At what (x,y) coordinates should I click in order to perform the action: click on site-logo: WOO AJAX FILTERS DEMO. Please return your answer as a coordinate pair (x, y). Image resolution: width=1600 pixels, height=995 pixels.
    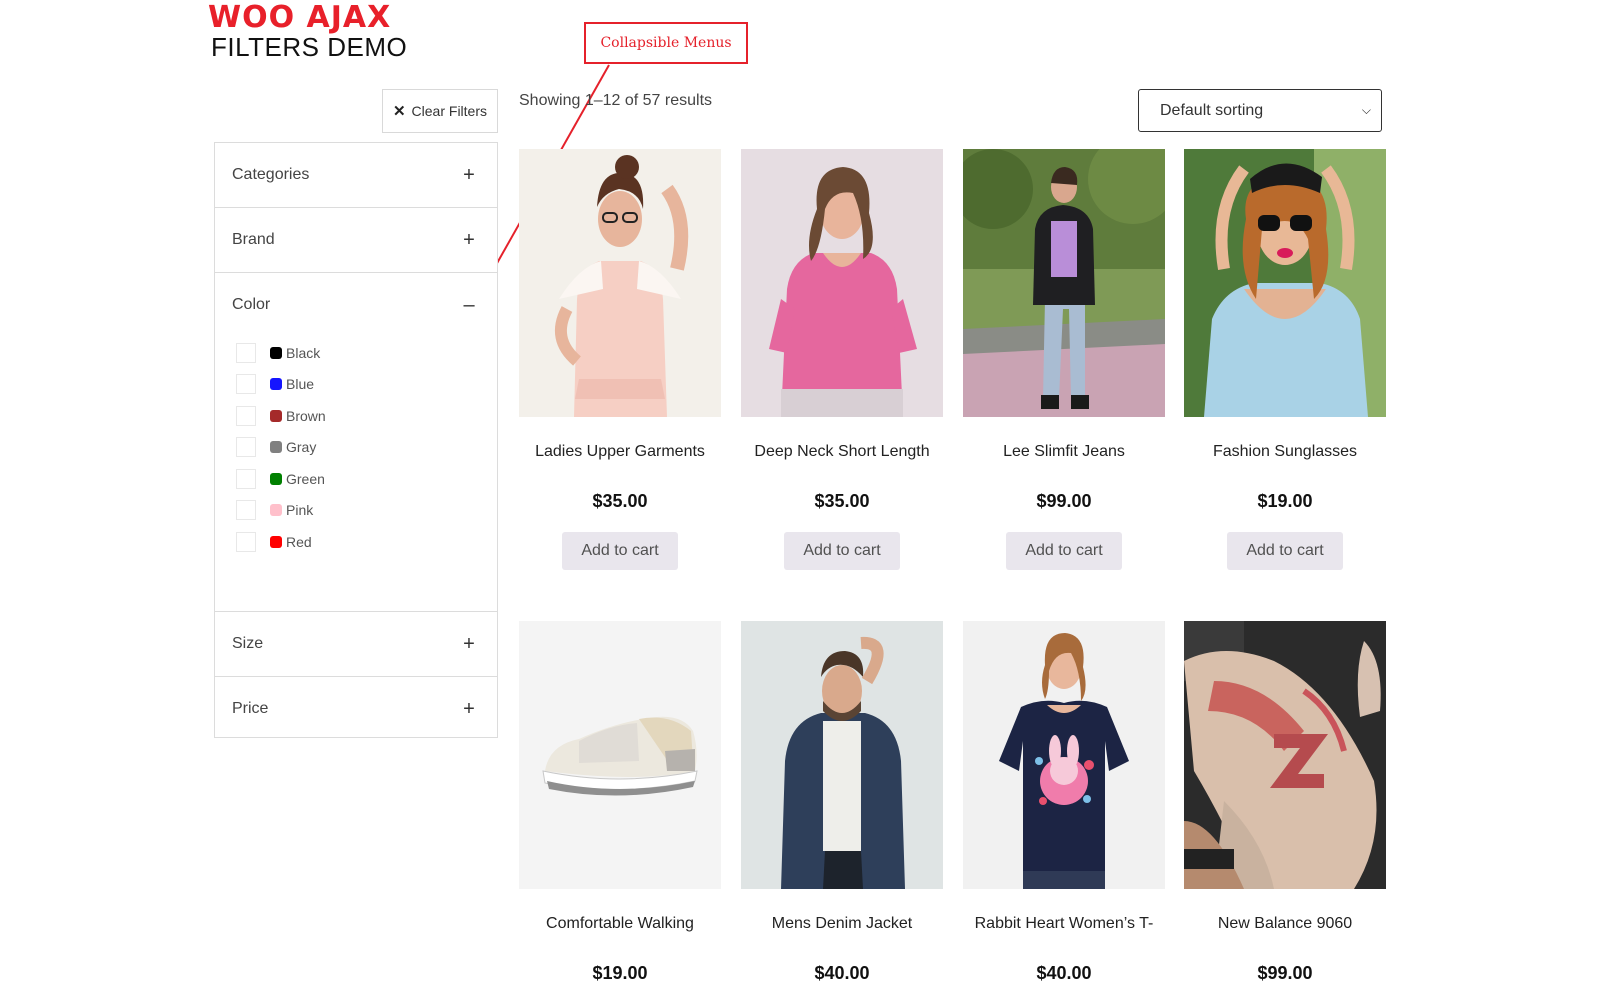
    Looking at the image, I should click on (308, 31).